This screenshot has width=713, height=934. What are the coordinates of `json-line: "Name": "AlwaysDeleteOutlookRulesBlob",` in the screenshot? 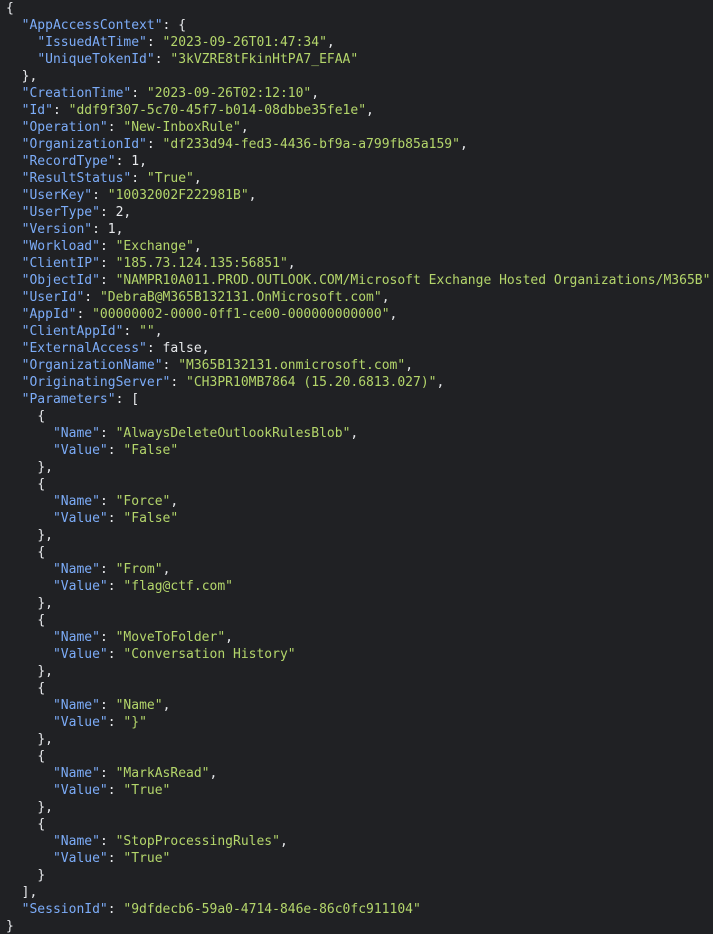 It's located at (359, 433).